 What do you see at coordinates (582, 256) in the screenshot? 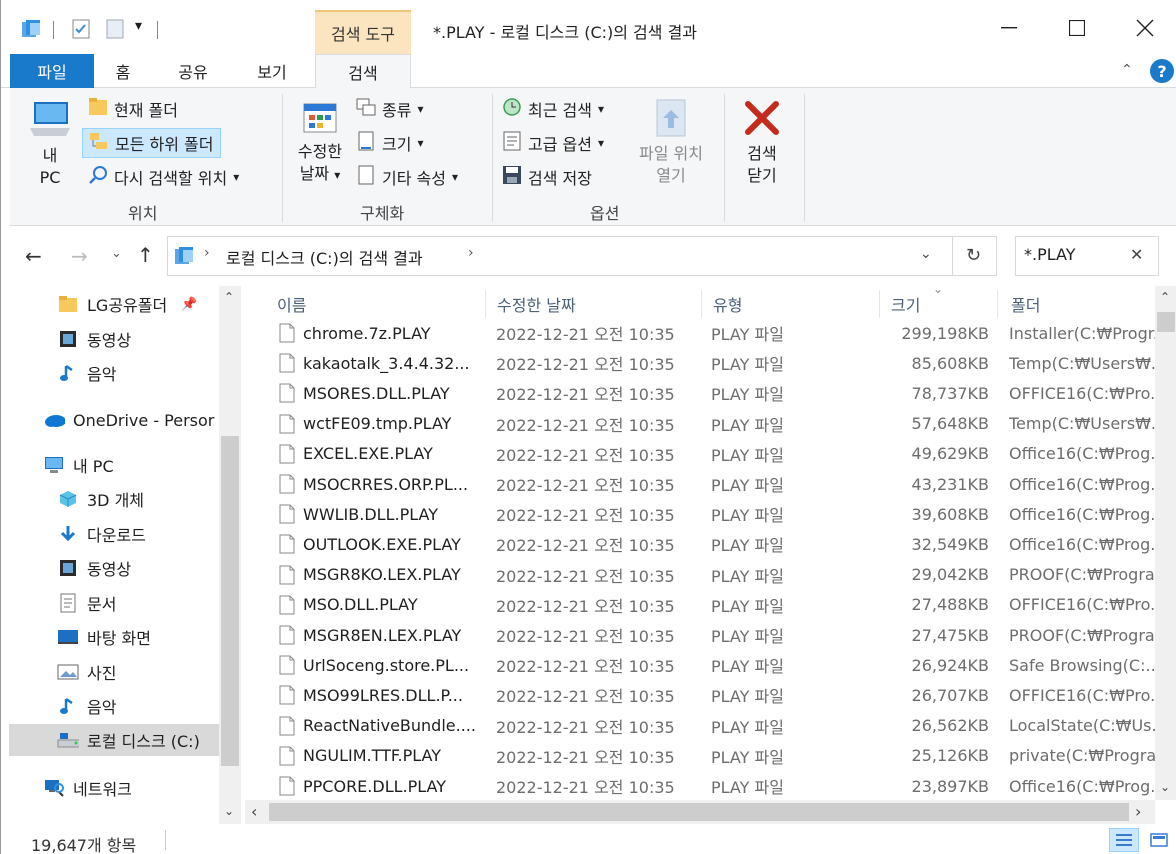
I see `address-bar: › 로컬 디스크 (C:)의 검색 결과 › ⌄ ↻` at bounding box center [582, 256].